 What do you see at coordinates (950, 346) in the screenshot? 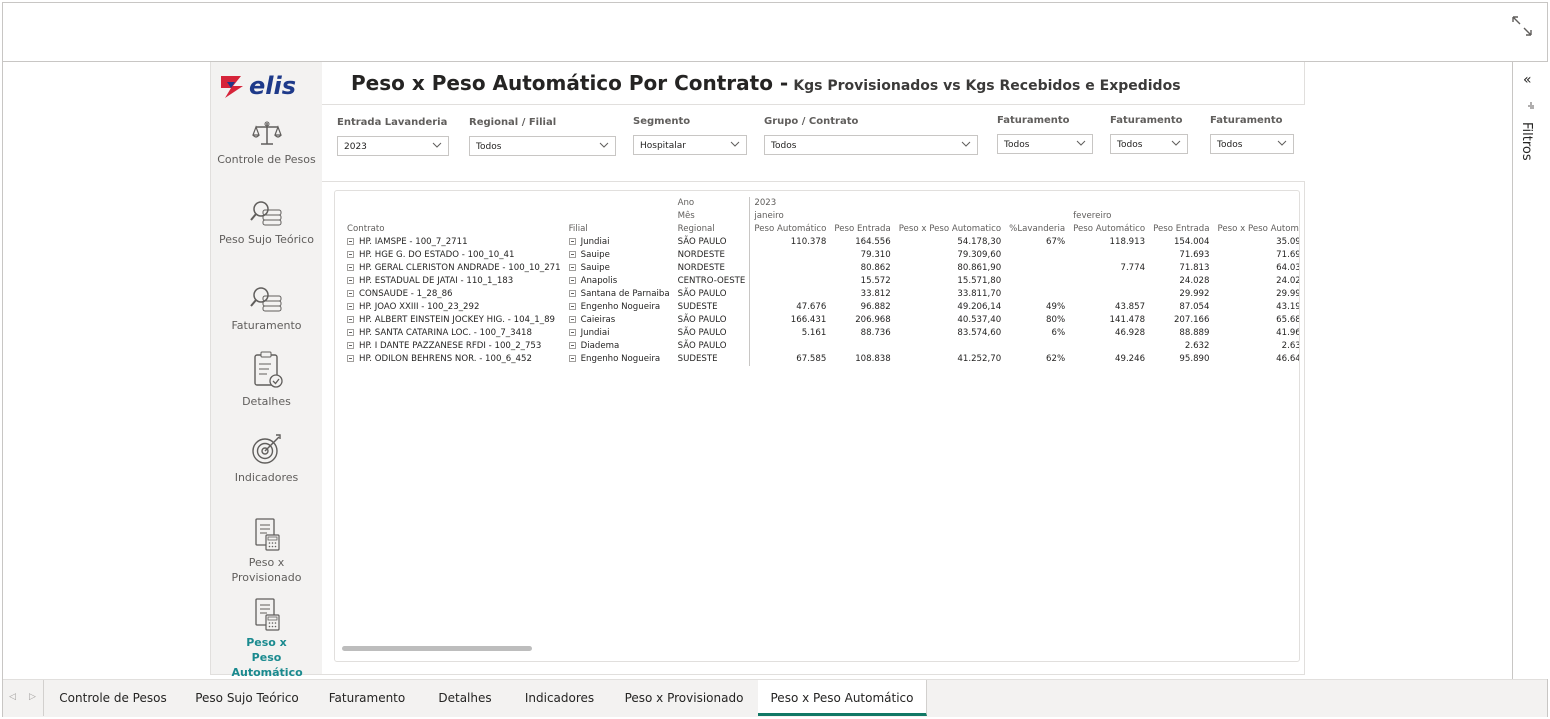
I see `cell-jan-pxp` at bounding box center [950, 346].